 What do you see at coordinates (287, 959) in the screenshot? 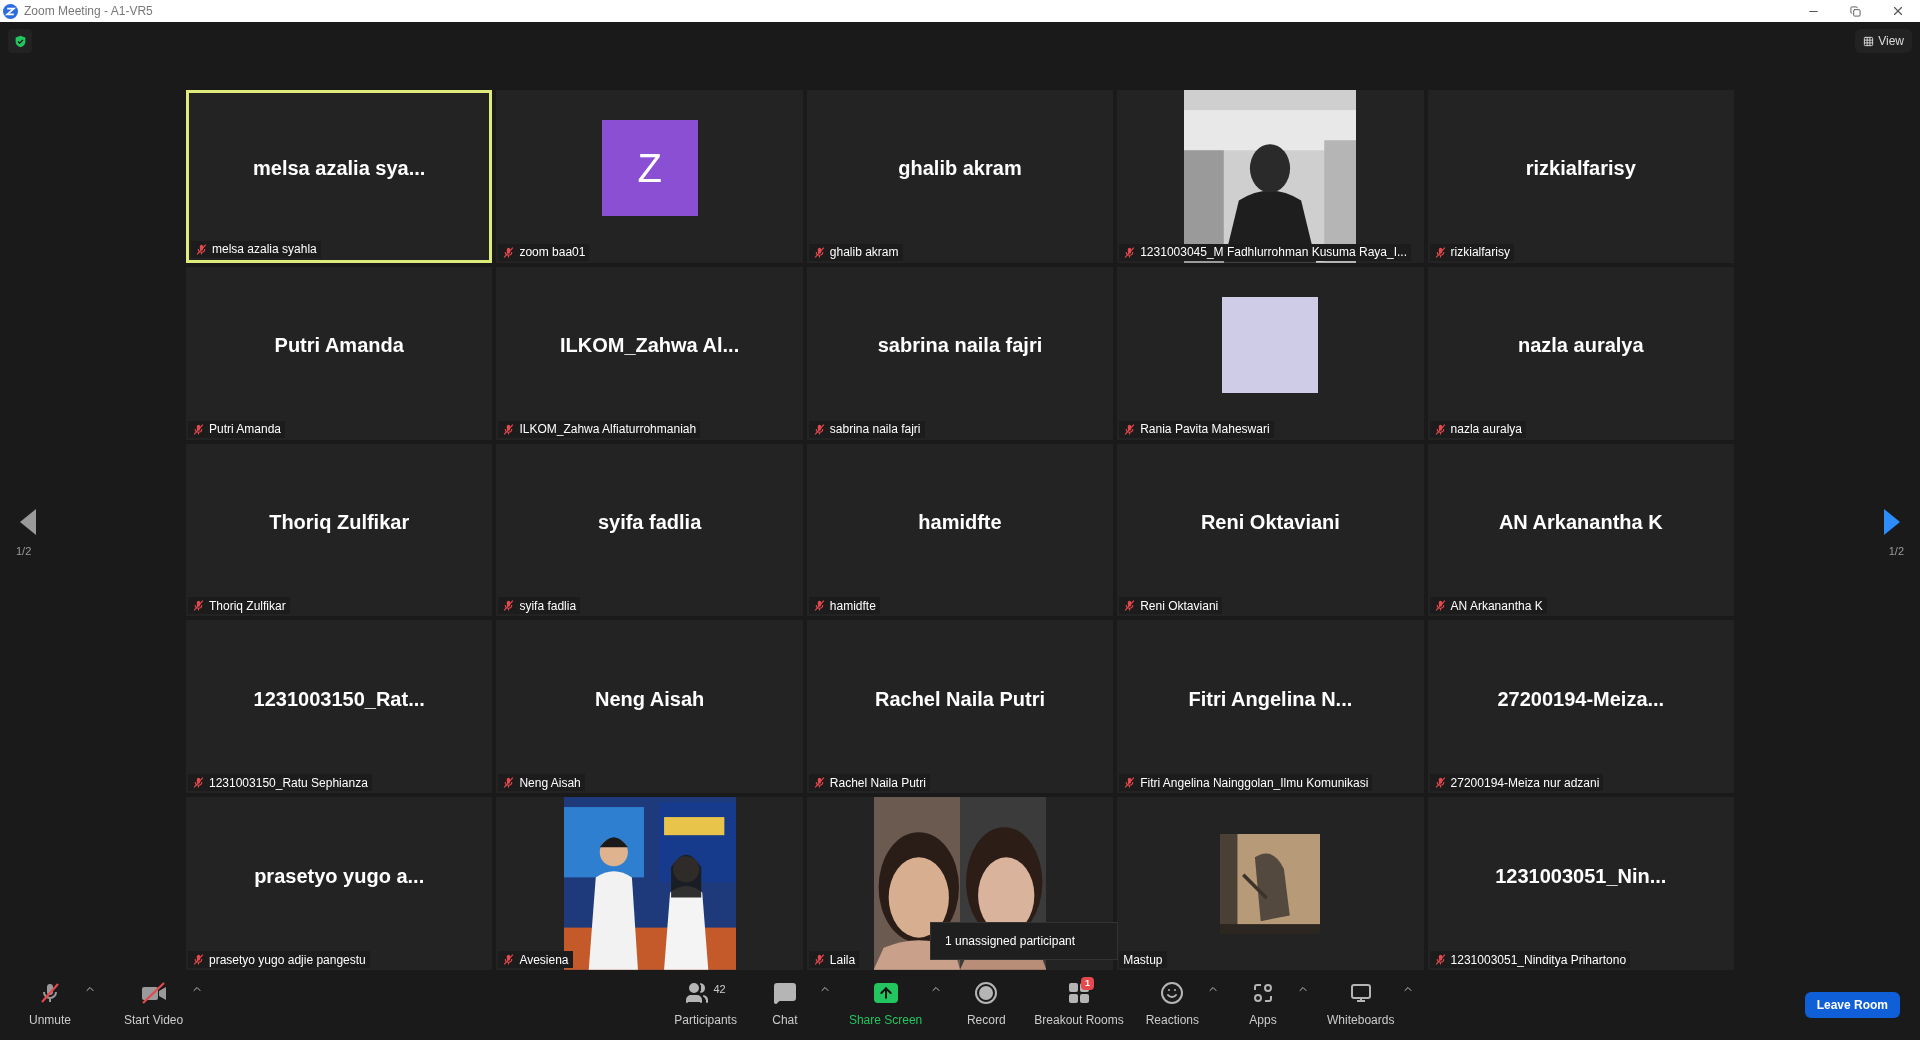
I see `participant-label: prasetyo yugo adjie pangestu` at bounding box center [287, 959].